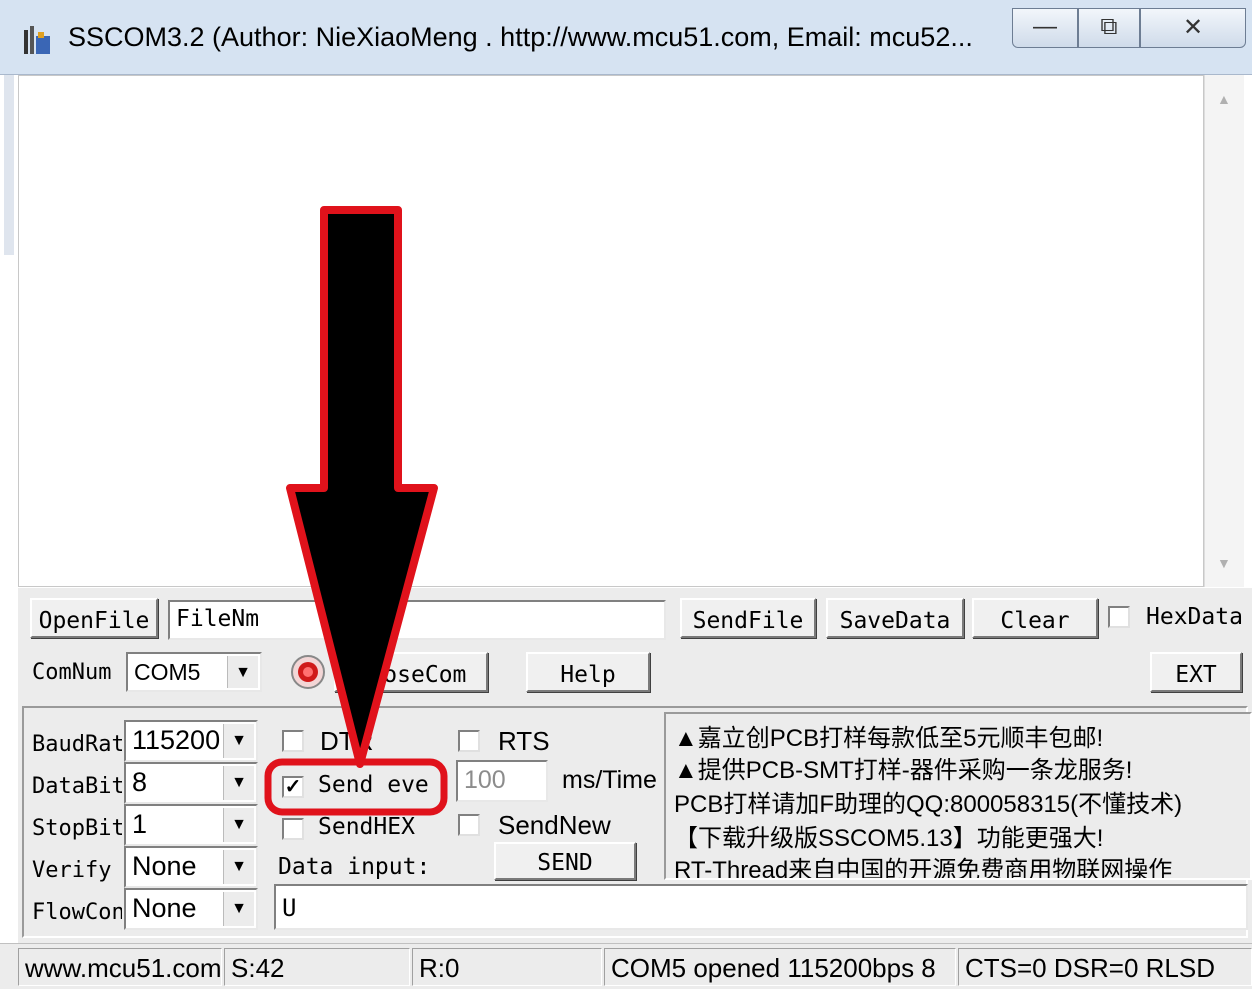 The height and width of the screenshot is (989, 1252). Describe the element at coordinates (356, 787) in the screenshot. I see `highlight-box-annotation` at that location.